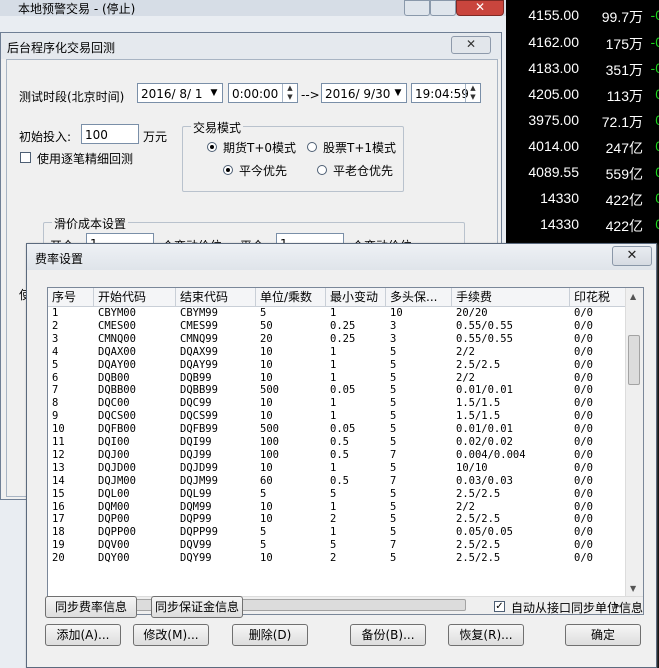 The image size is (659, 668). Describe the element at coordinates (634, 360) in the screenshot. I see `vertical-scroll-thumb` at that location.